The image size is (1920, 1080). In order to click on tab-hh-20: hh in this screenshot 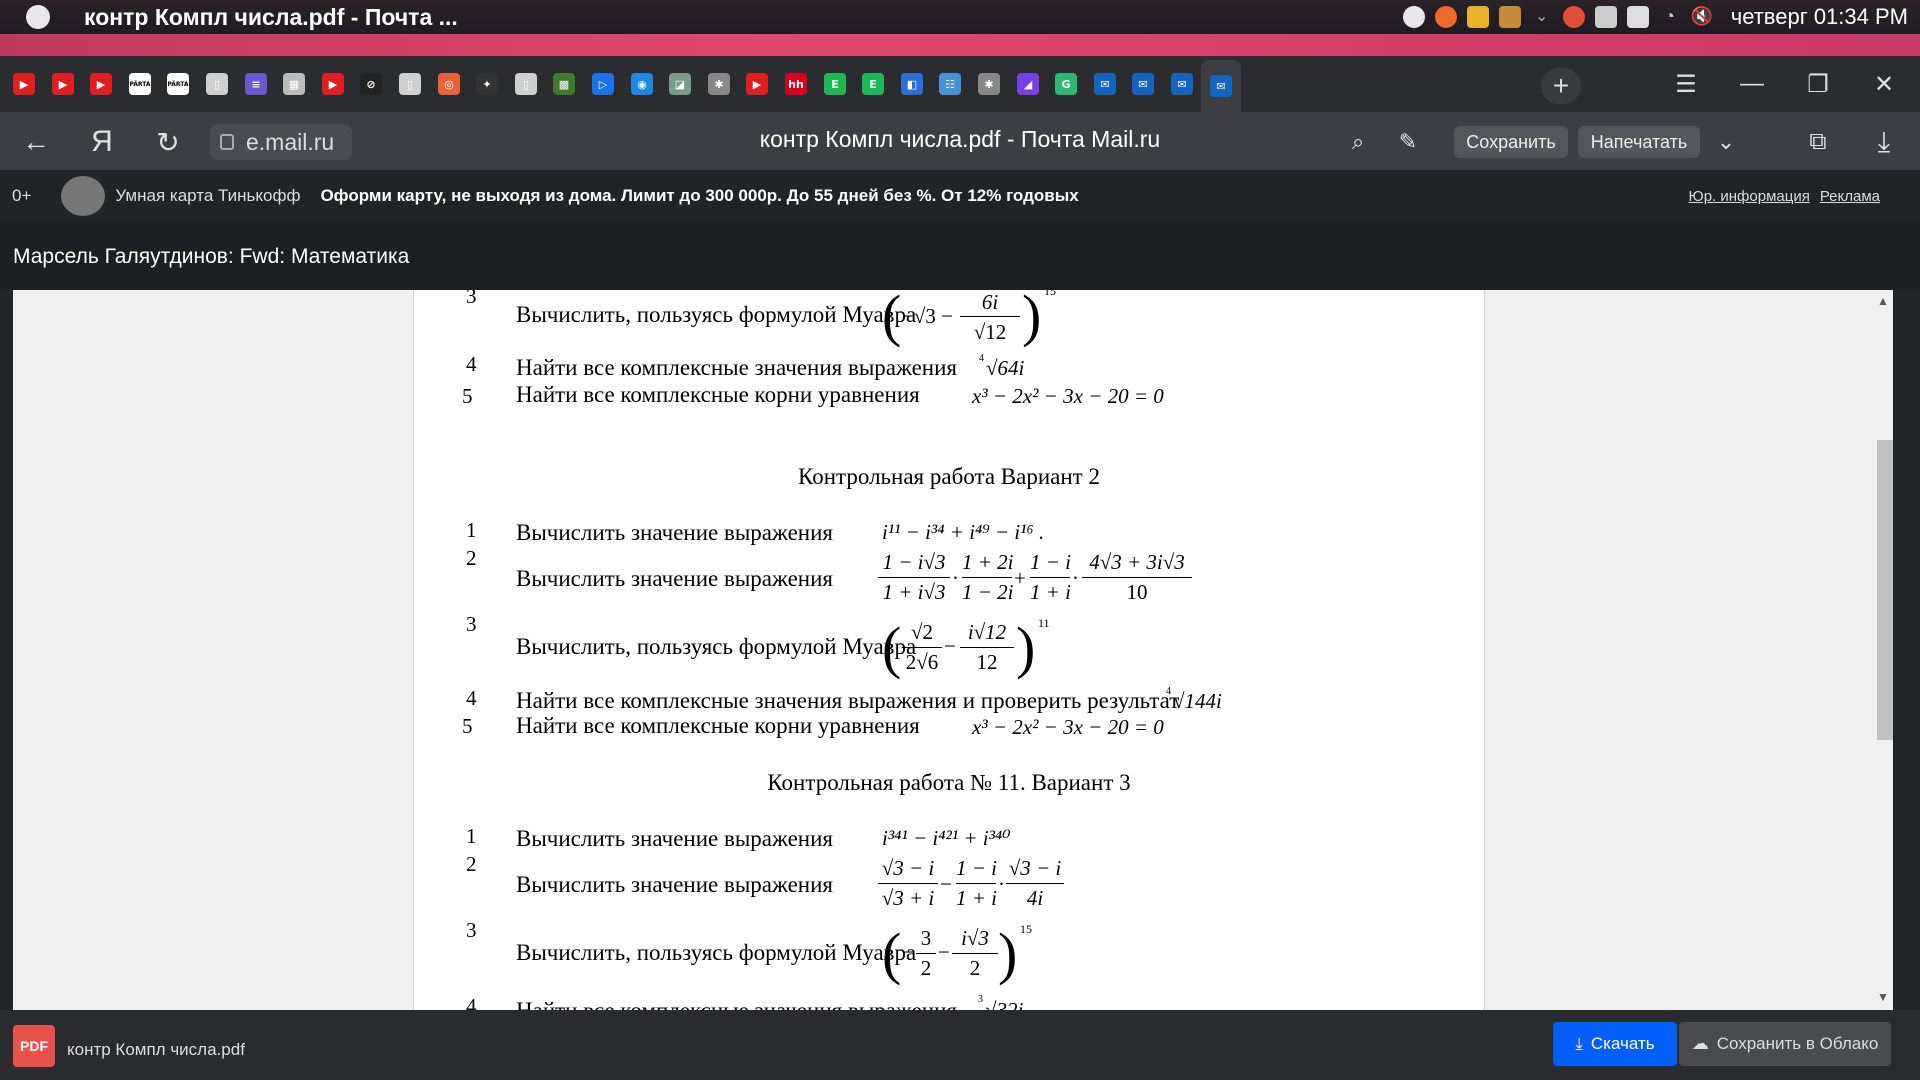, I will do `click(796, 84)`.